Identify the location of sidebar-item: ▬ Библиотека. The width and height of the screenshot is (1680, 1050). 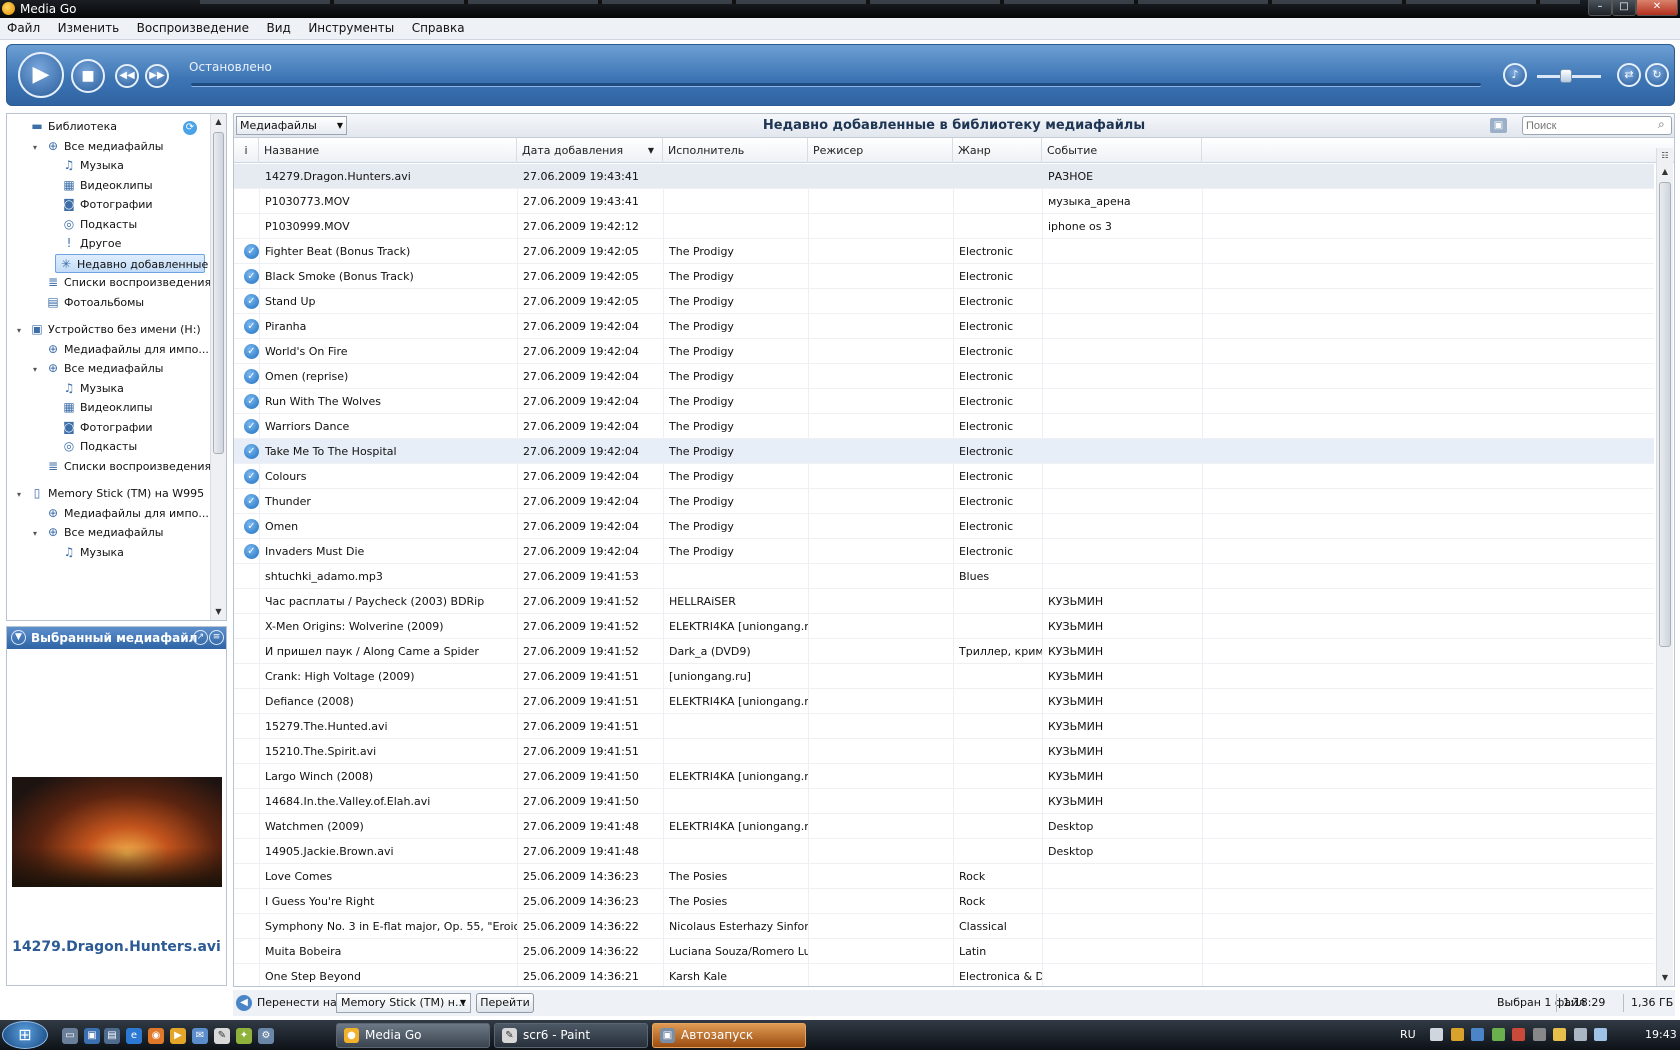
(64, 126).